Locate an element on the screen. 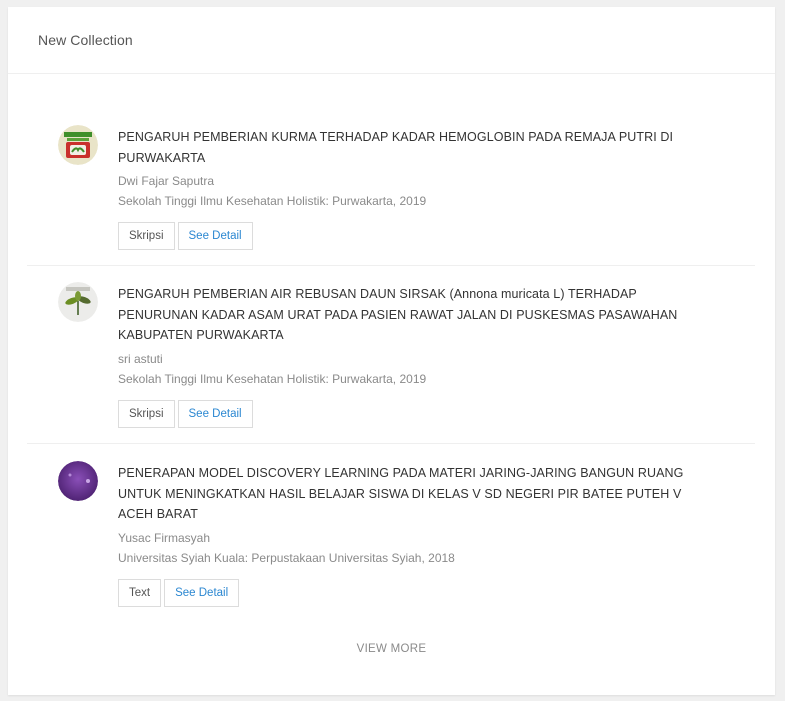 The width and height of the screenshot is (785, 701). morfologi-tumbuhan-cover-icon is located at coordinates (78, 145).